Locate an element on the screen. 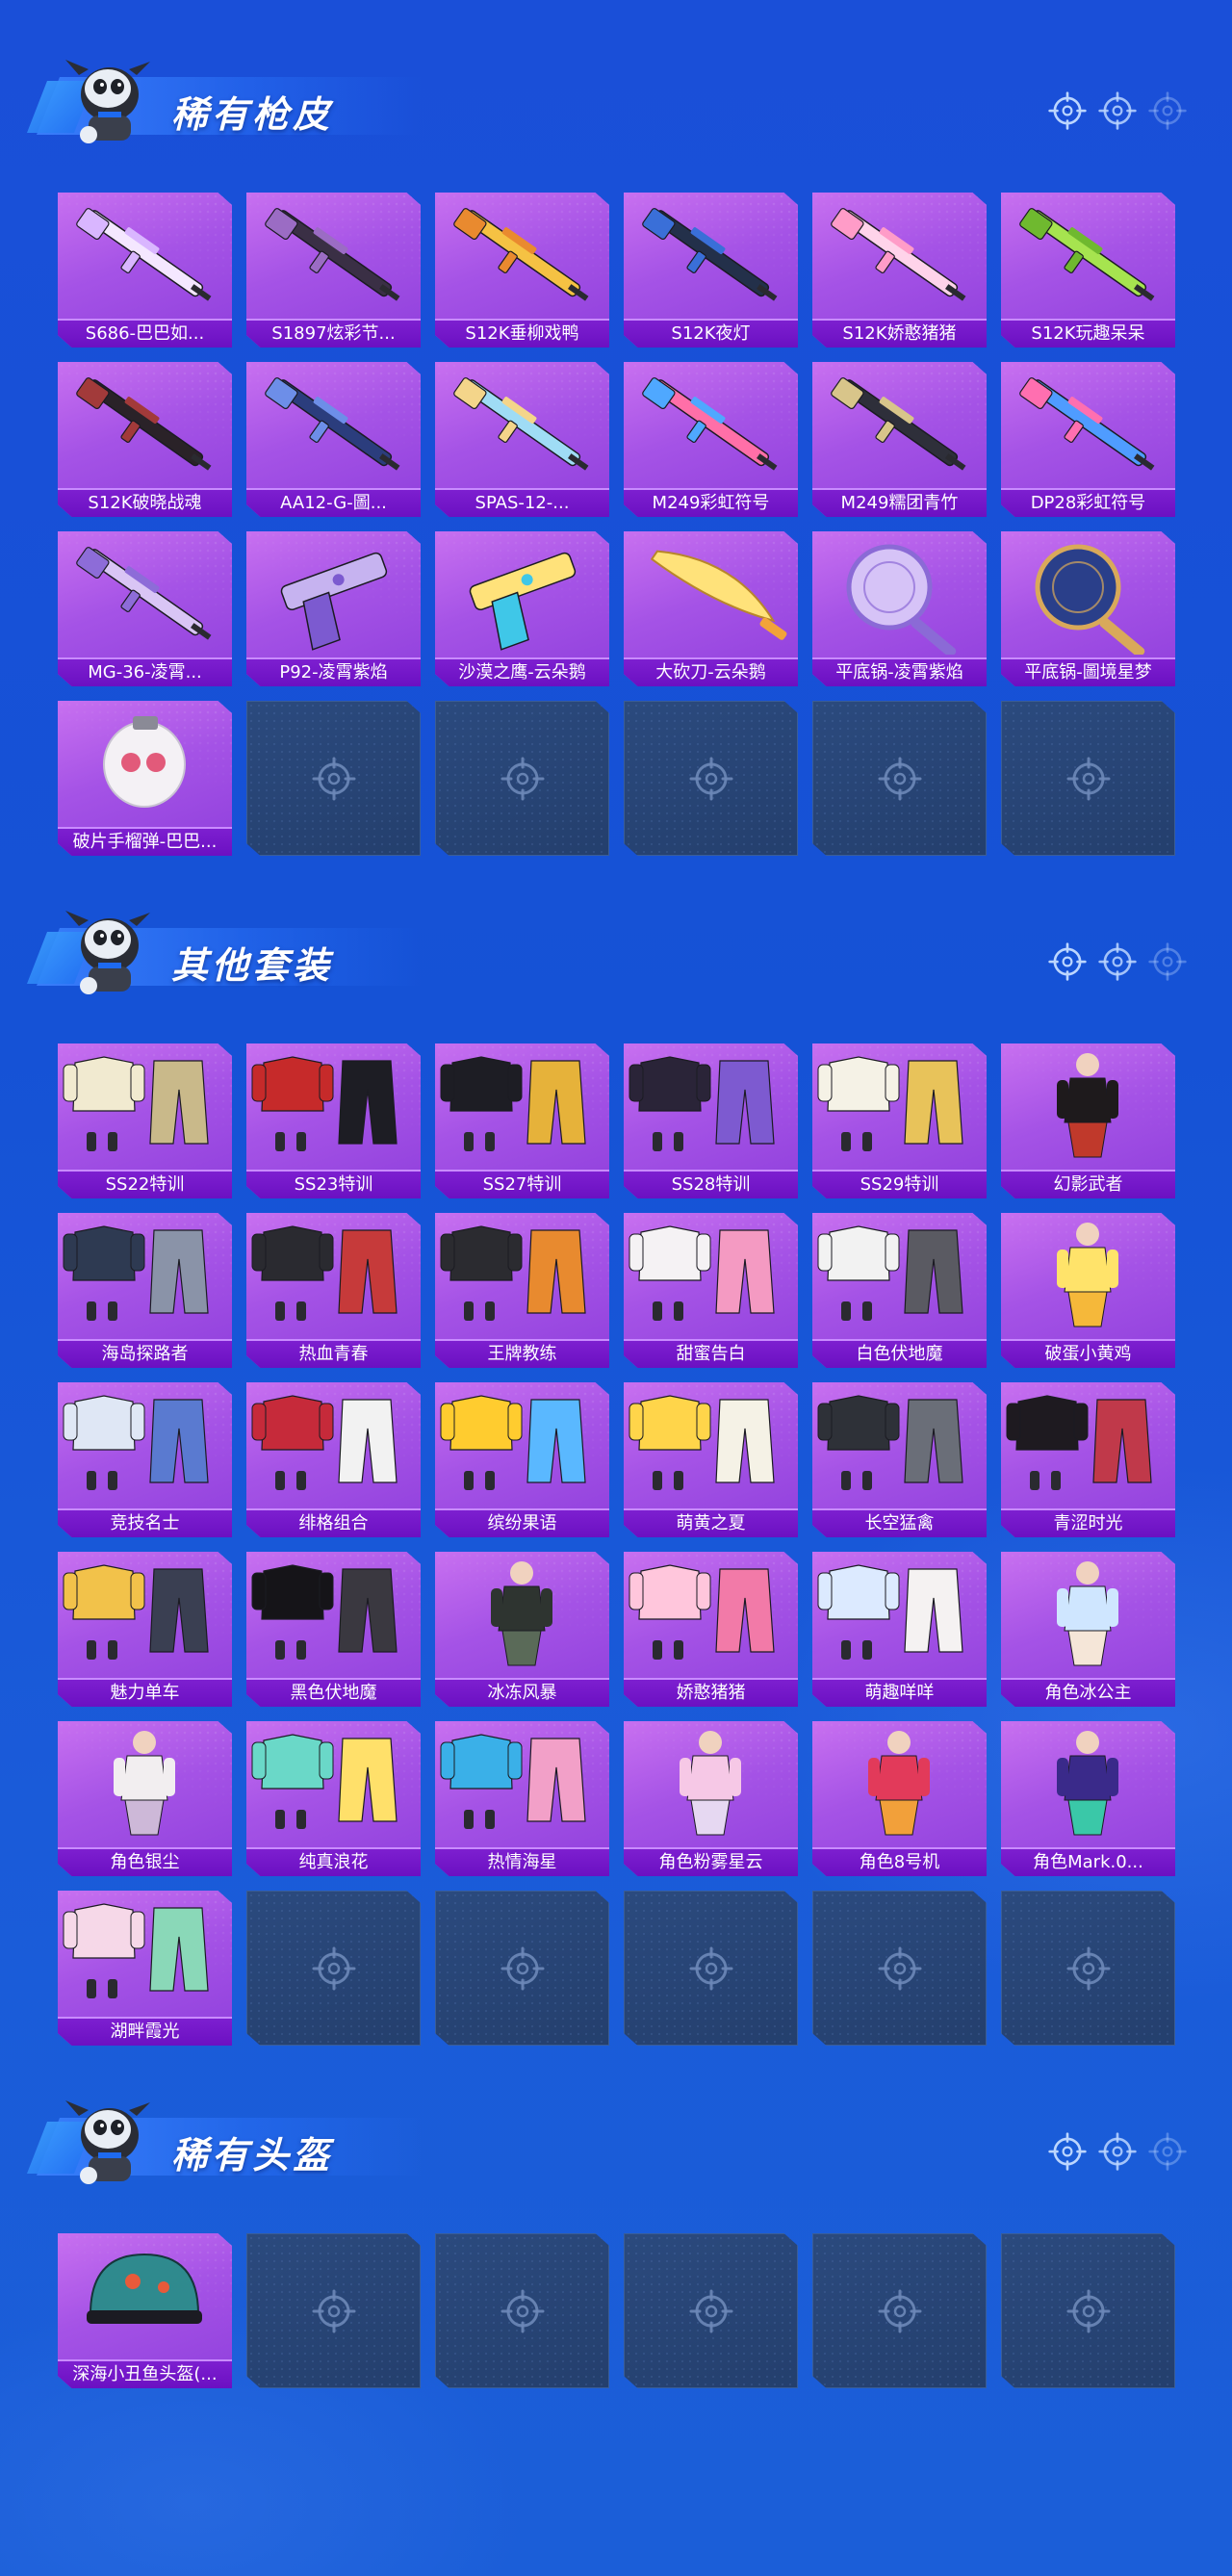 The width and height of the screenshot is (1232, 2576). item-card: 竞技名士 is located at coordinates (145, 1460).